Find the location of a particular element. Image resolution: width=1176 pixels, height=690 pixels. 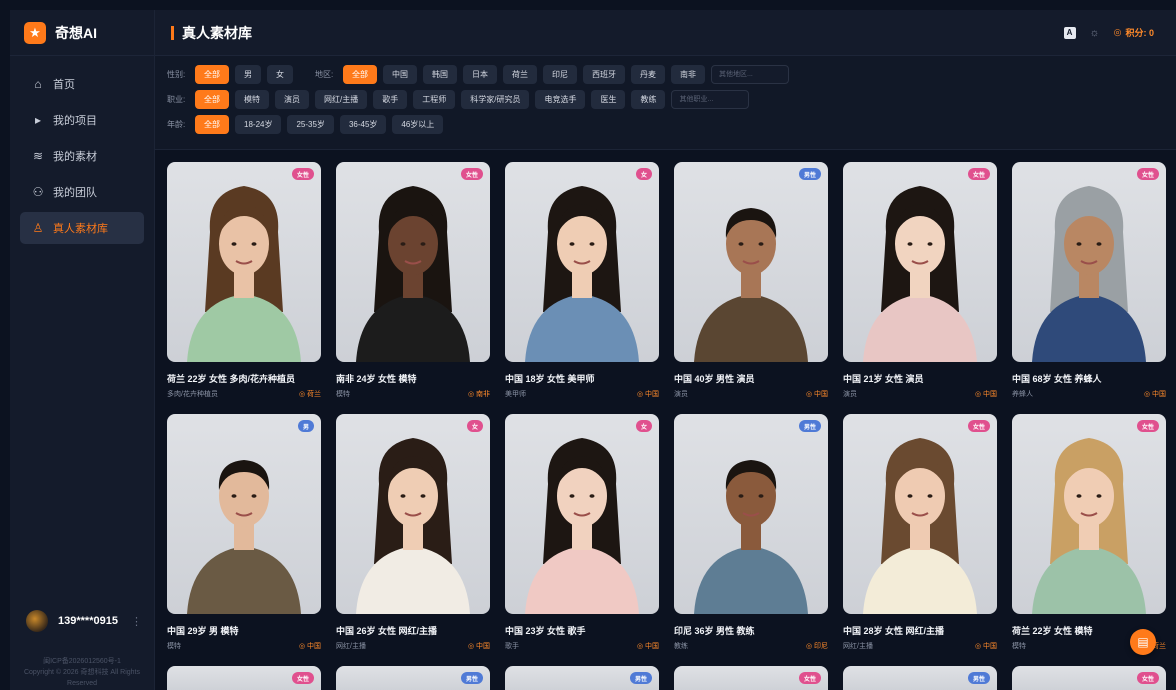

filter-job-chip: 科学家/研究员 is located at coordinates (495, 99).